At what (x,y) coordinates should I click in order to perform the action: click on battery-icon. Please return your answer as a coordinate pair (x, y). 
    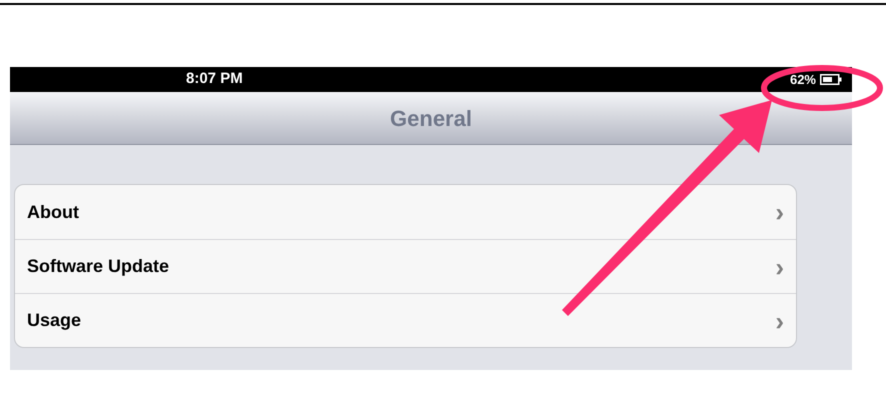
    Looking at the image, I should click on (831, 79).